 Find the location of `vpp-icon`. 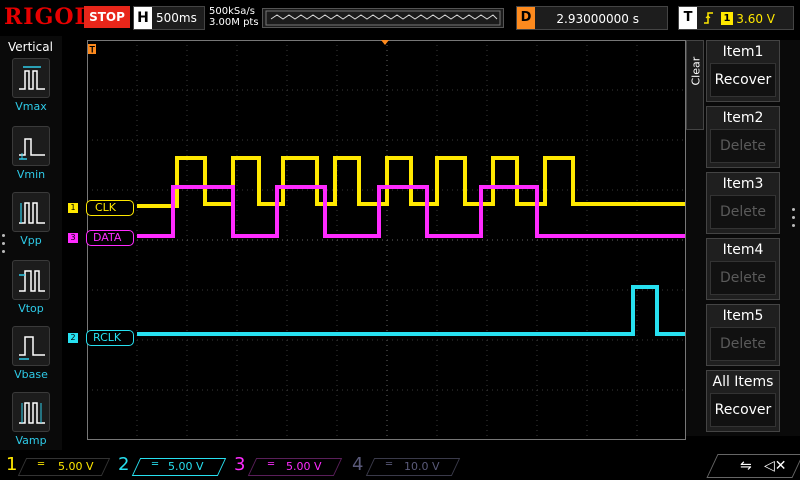

vpp-icon is located at coordinates (32, 213).